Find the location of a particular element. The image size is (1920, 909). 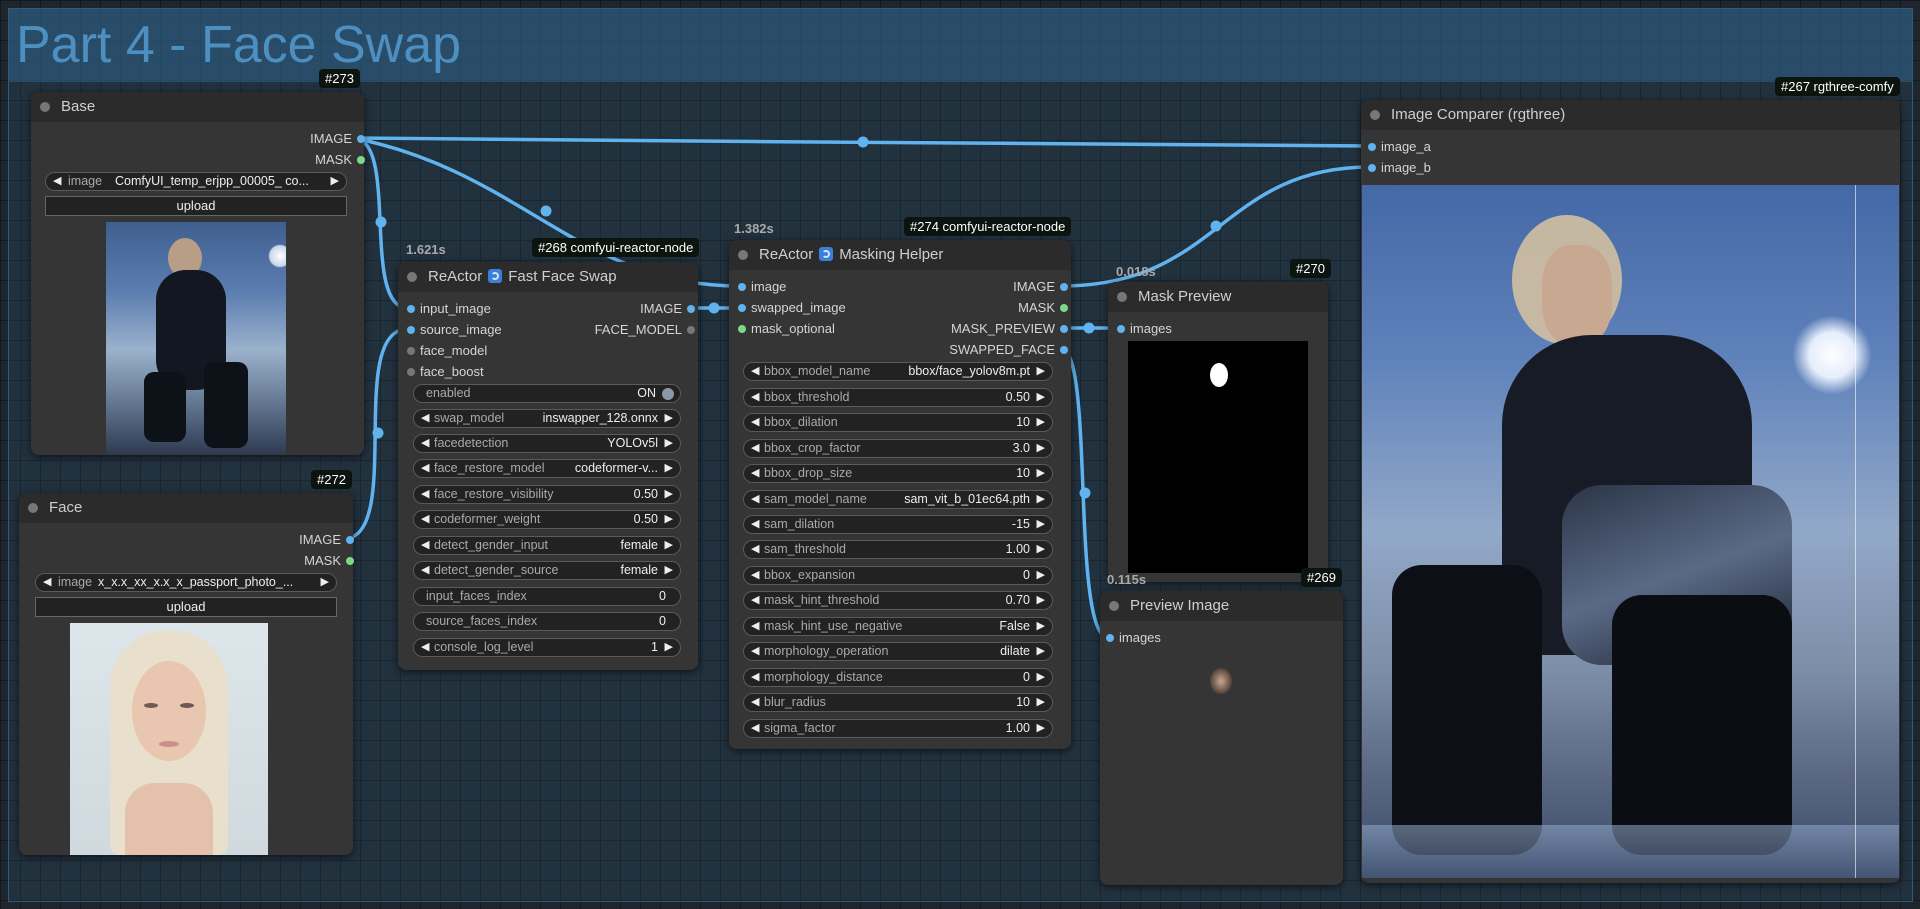

input-swapped-image: swapped_image is located at coordinates (792, 307).